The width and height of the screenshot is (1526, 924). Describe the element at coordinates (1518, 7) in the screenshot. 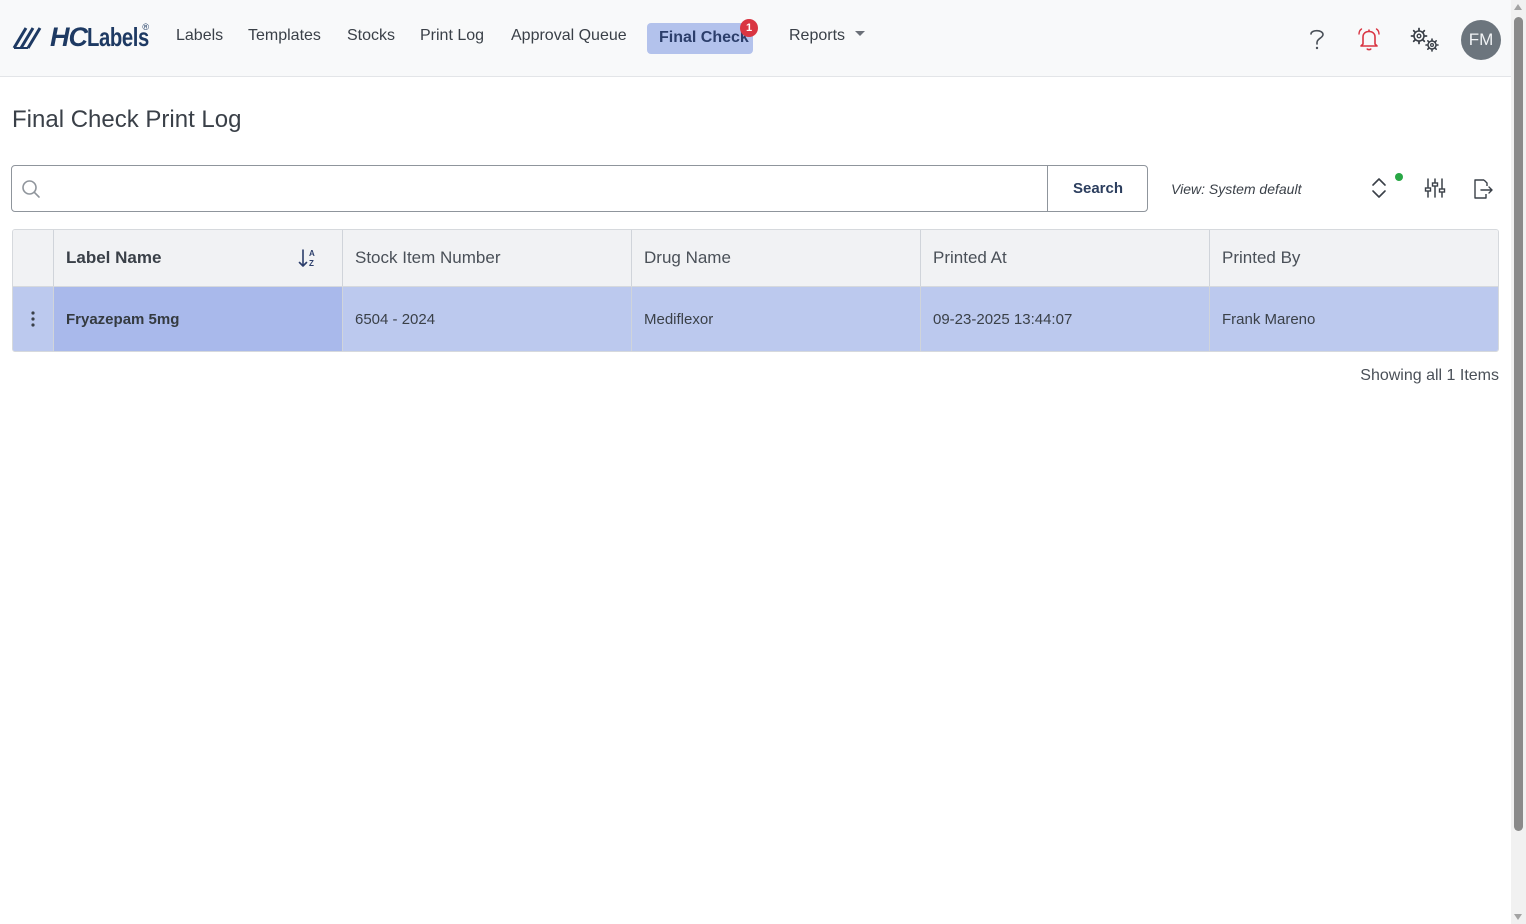

I see `scroll-up-arrow-icon` at that location.